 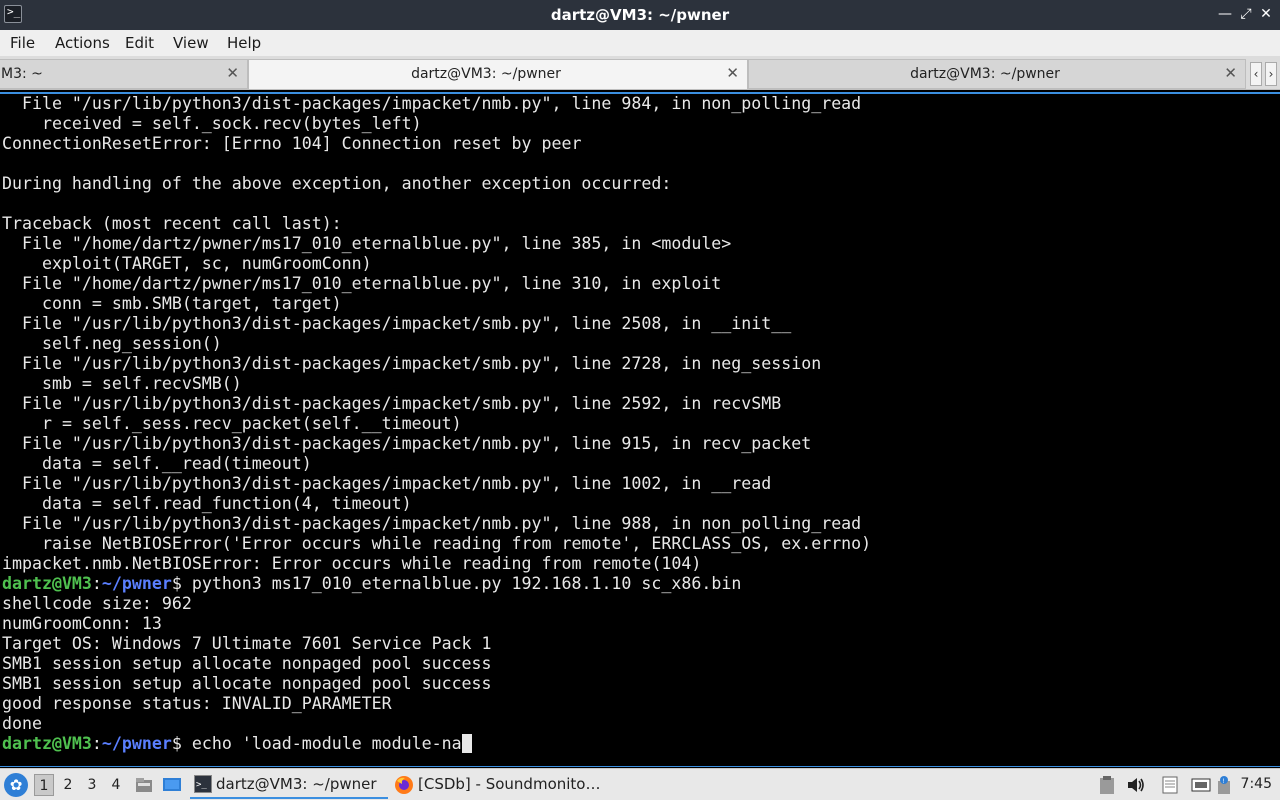 I want to click on menu-bar: File Actions Edit View Help, so click(x=640, y=43).